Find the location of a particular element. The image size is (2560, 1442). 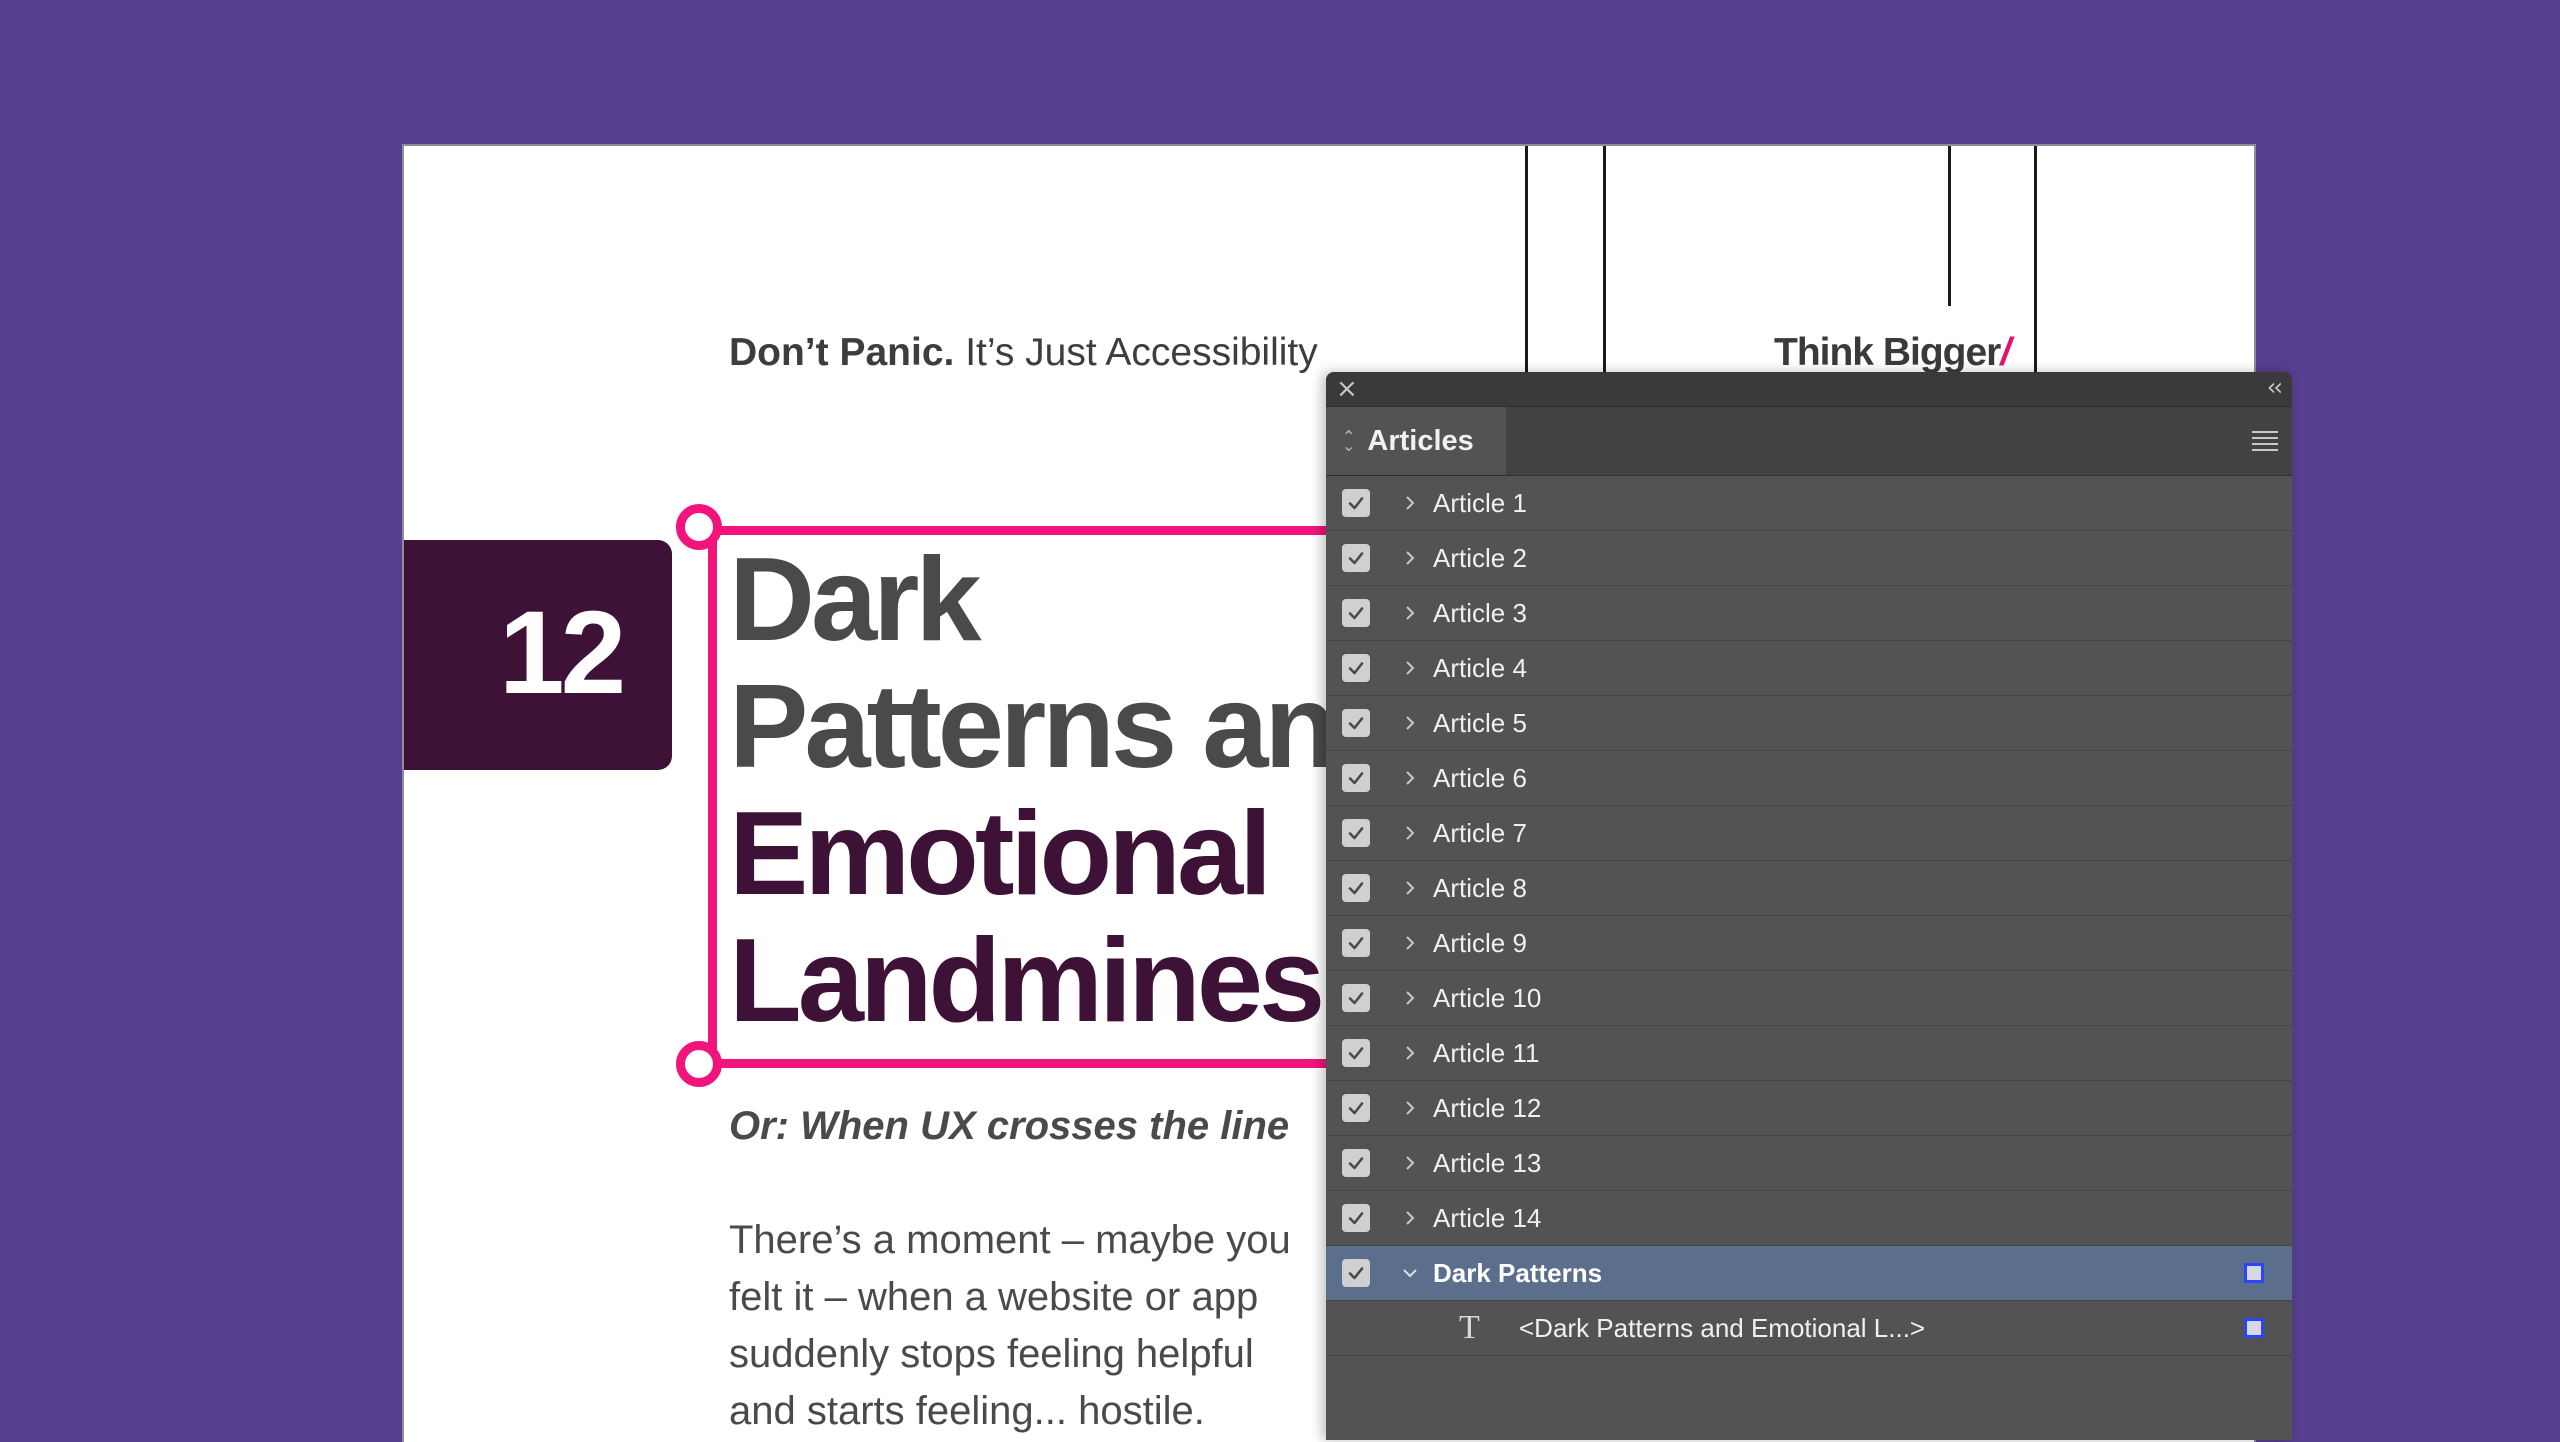

panel-title-bar: × ‹‹ is located at coordinates (1809, 389).